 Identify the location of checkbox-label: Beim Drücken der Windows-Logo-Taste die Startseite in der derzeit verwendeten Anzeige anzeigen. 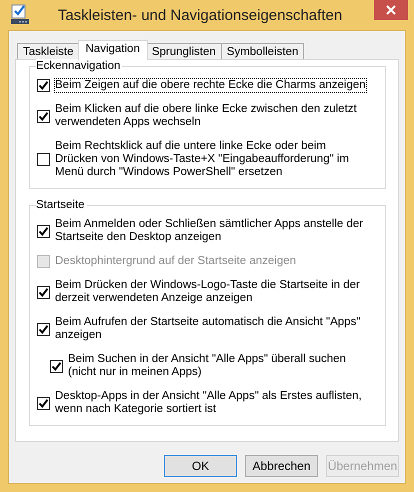
(213, 292).